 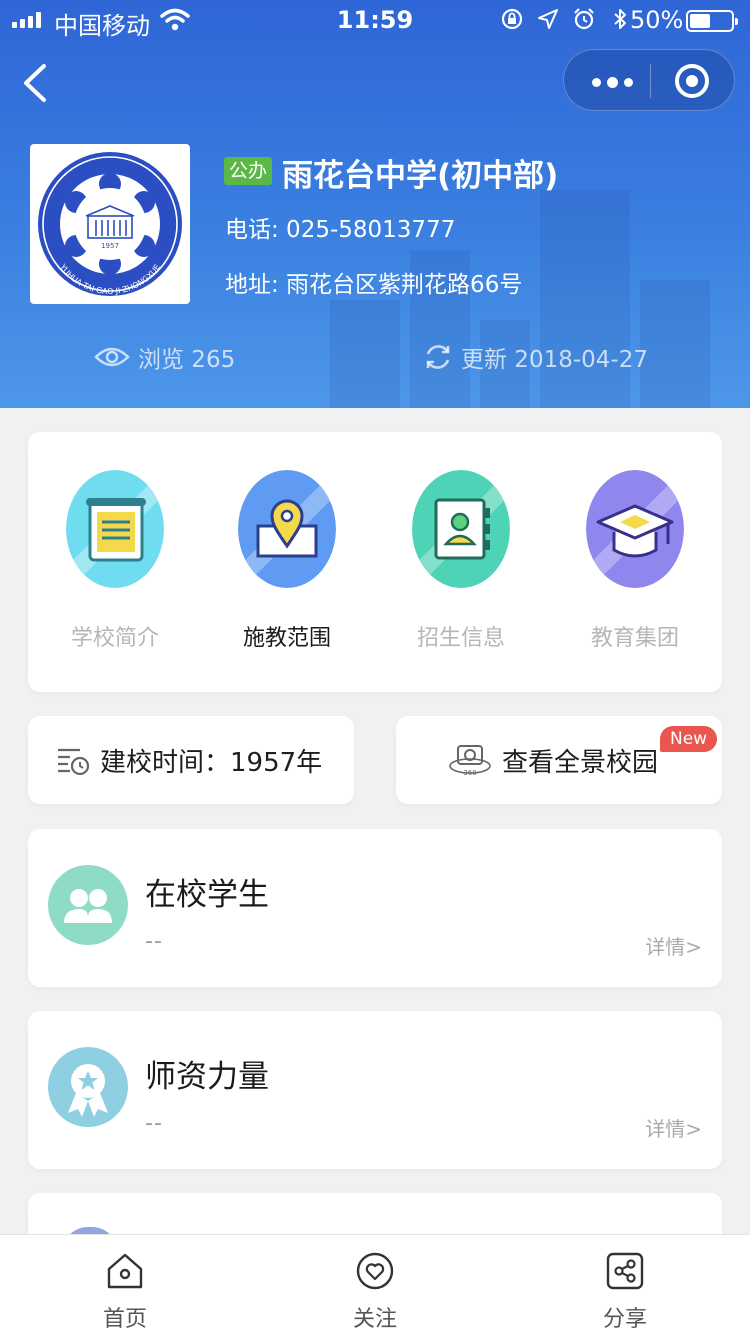 What do you see at coordinates (211, 762) in the screenshot?
I see `founded-text: 建校时间：1957年` at bounding box center [211, 762].